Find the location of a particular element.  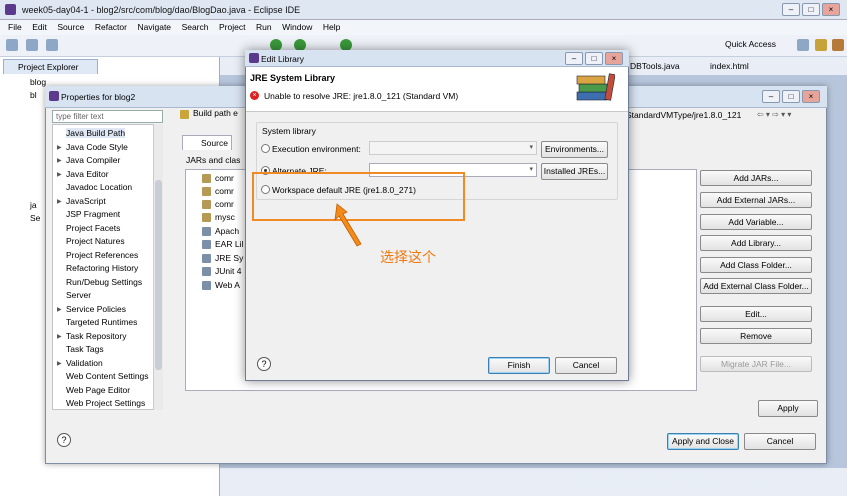

list-item: Apach is located at coordinates (220, 231).